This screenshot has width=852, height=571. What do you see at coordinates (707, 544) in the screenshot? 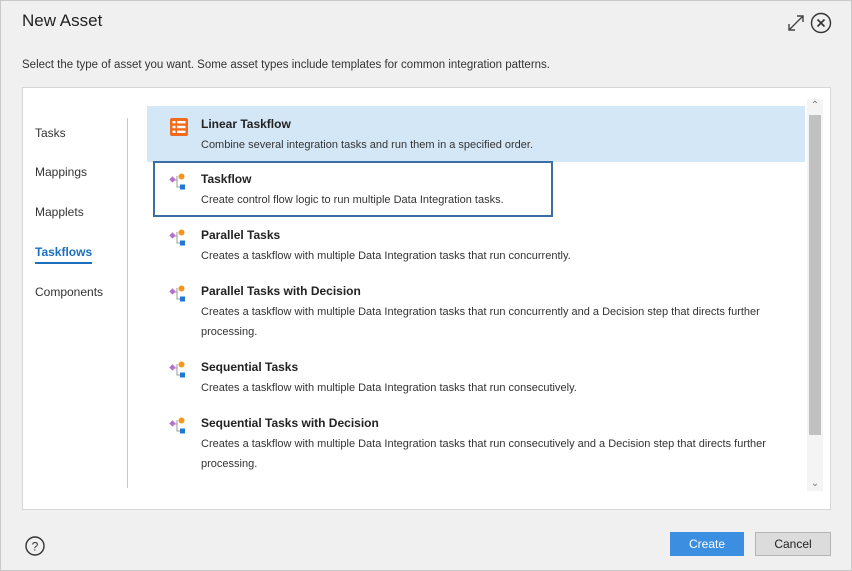
I see `create-button: Create` at bounding box center [707, 544].